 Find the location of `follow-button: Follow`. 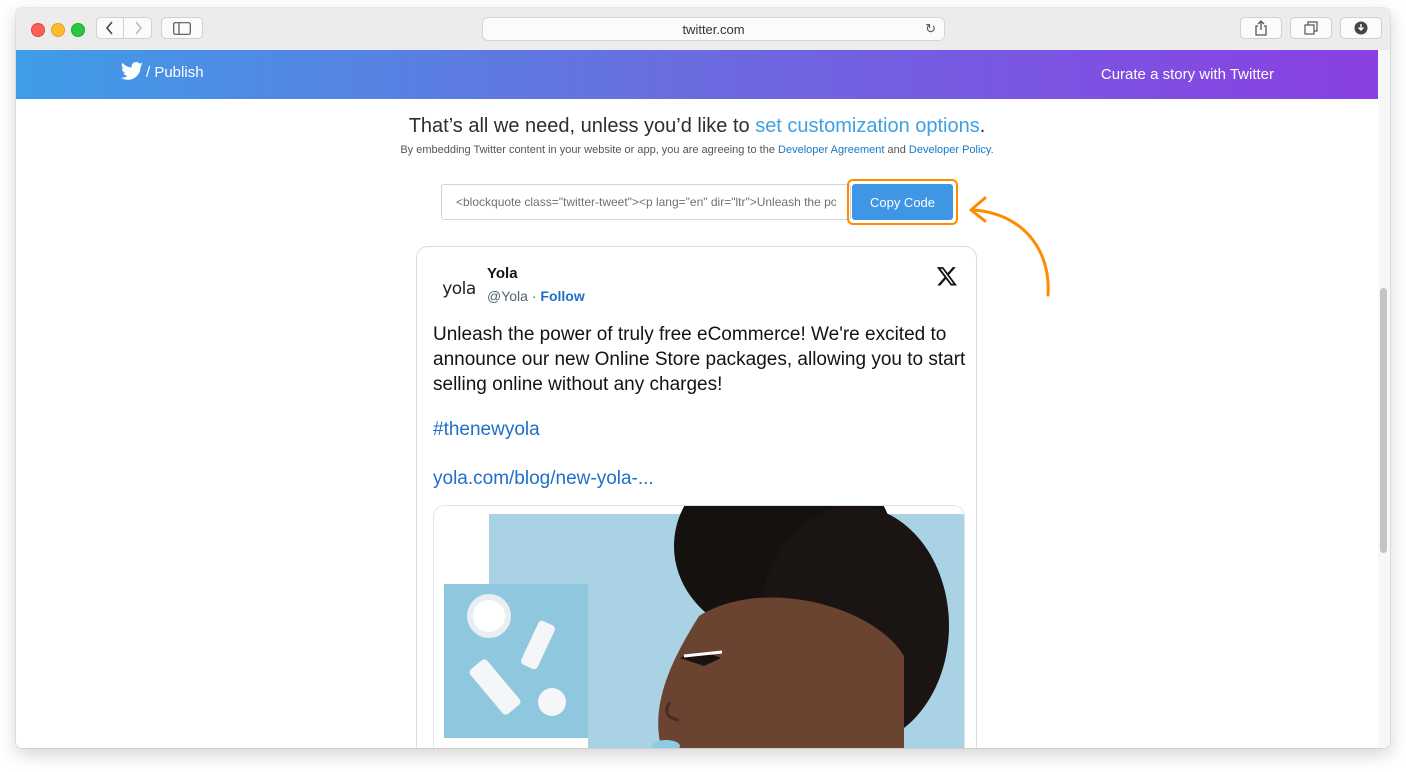

follow-button: Follow is located at coordinates (562, 296).